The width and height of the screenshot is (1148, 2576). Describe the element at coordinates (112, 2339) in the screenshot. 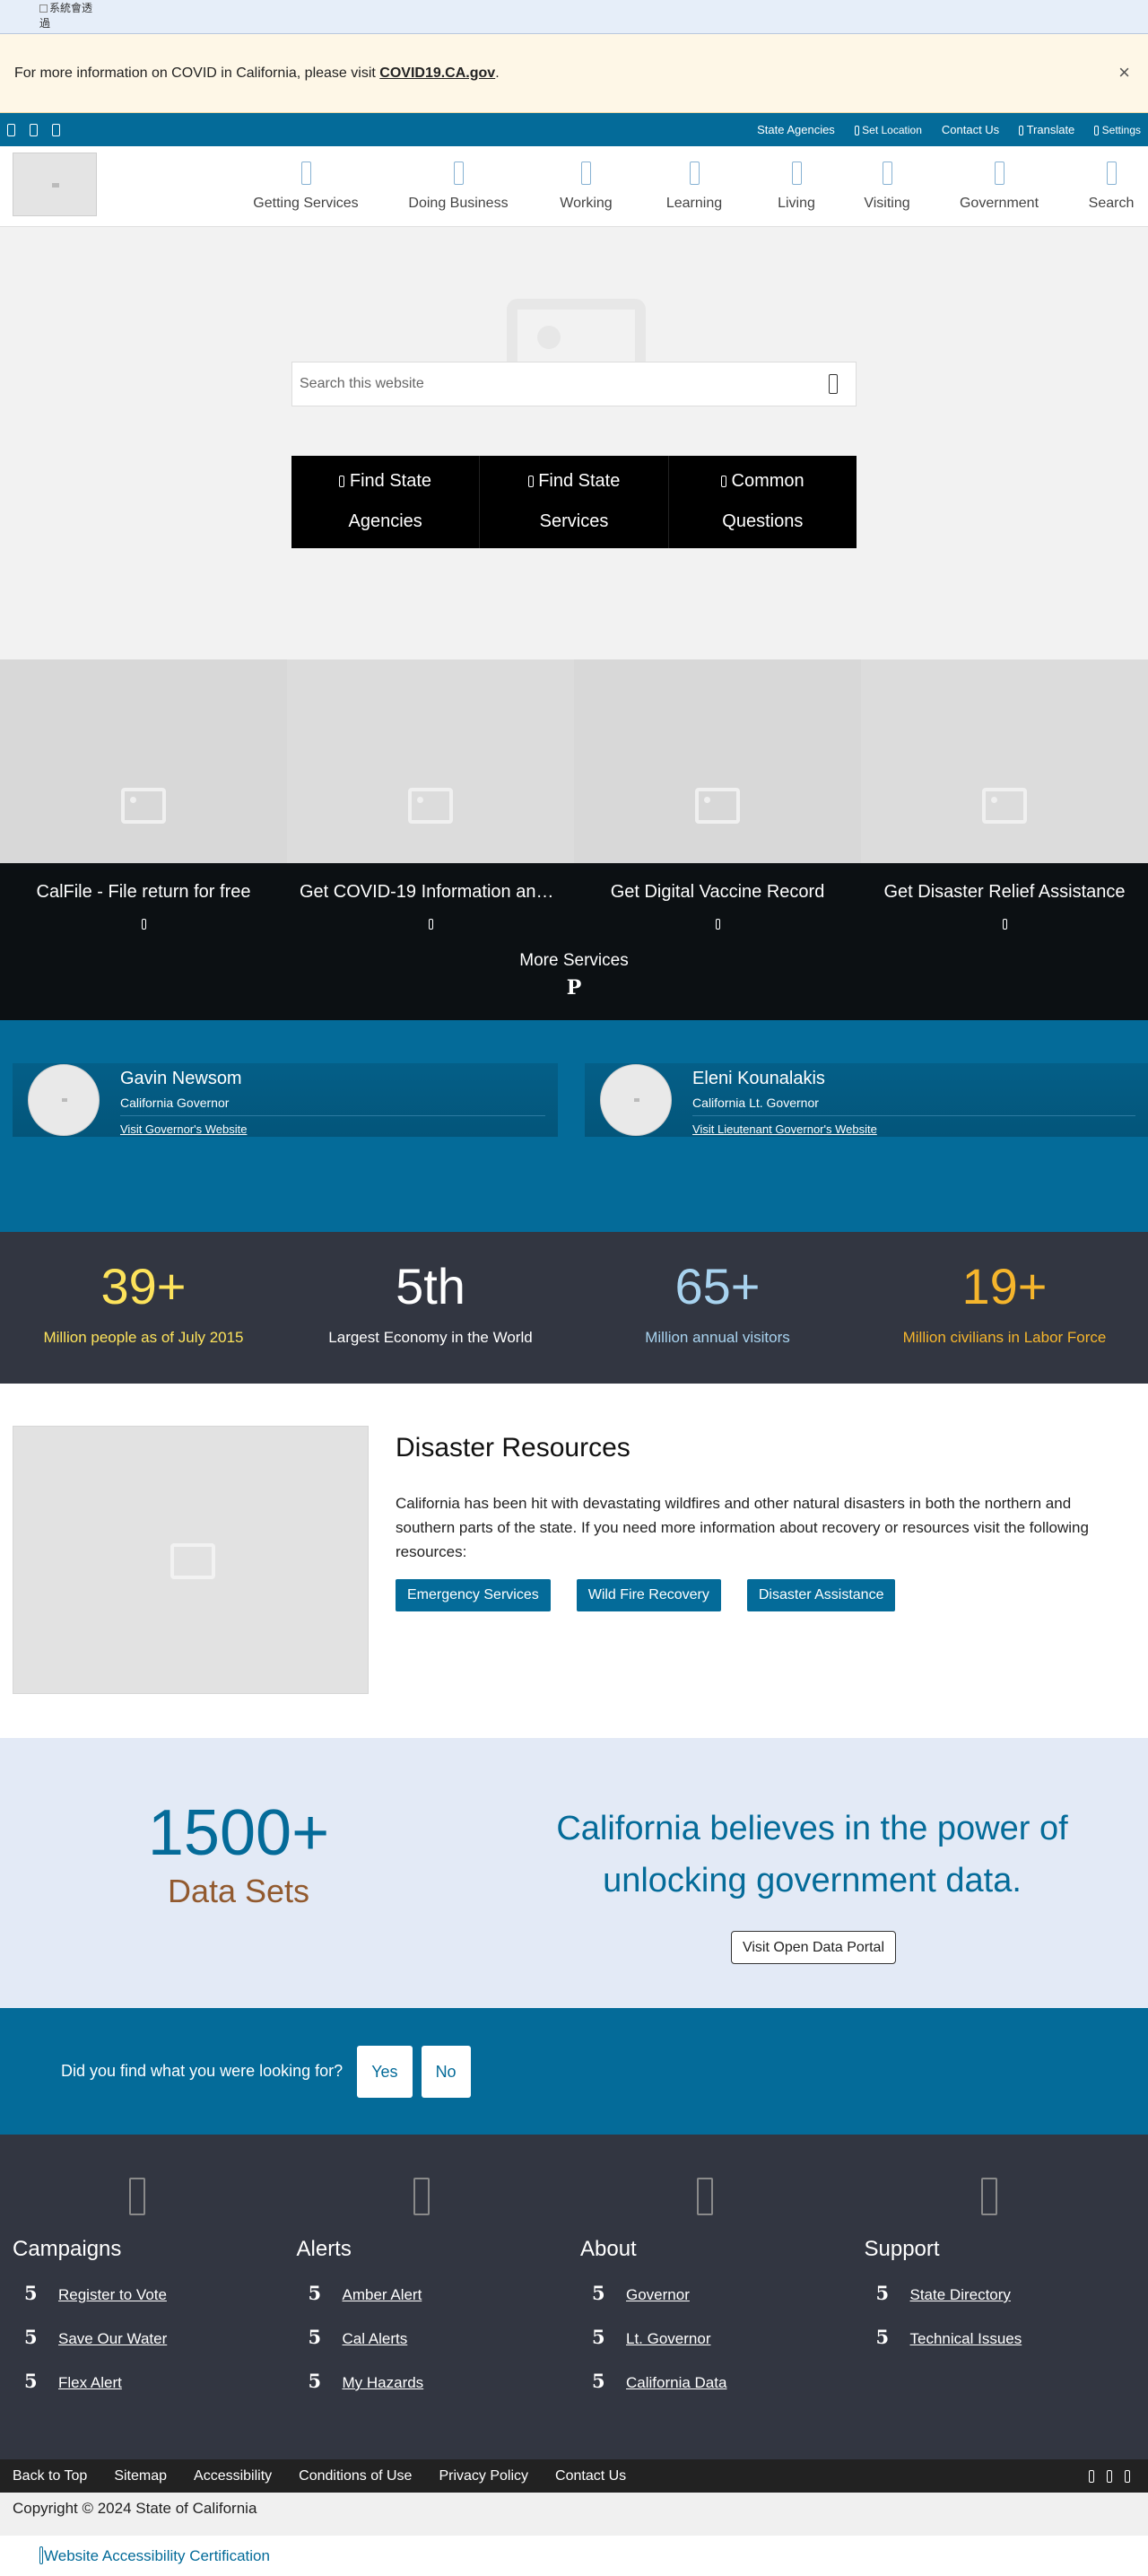

I see `save-our-water-link: Save Our Water` at that location.